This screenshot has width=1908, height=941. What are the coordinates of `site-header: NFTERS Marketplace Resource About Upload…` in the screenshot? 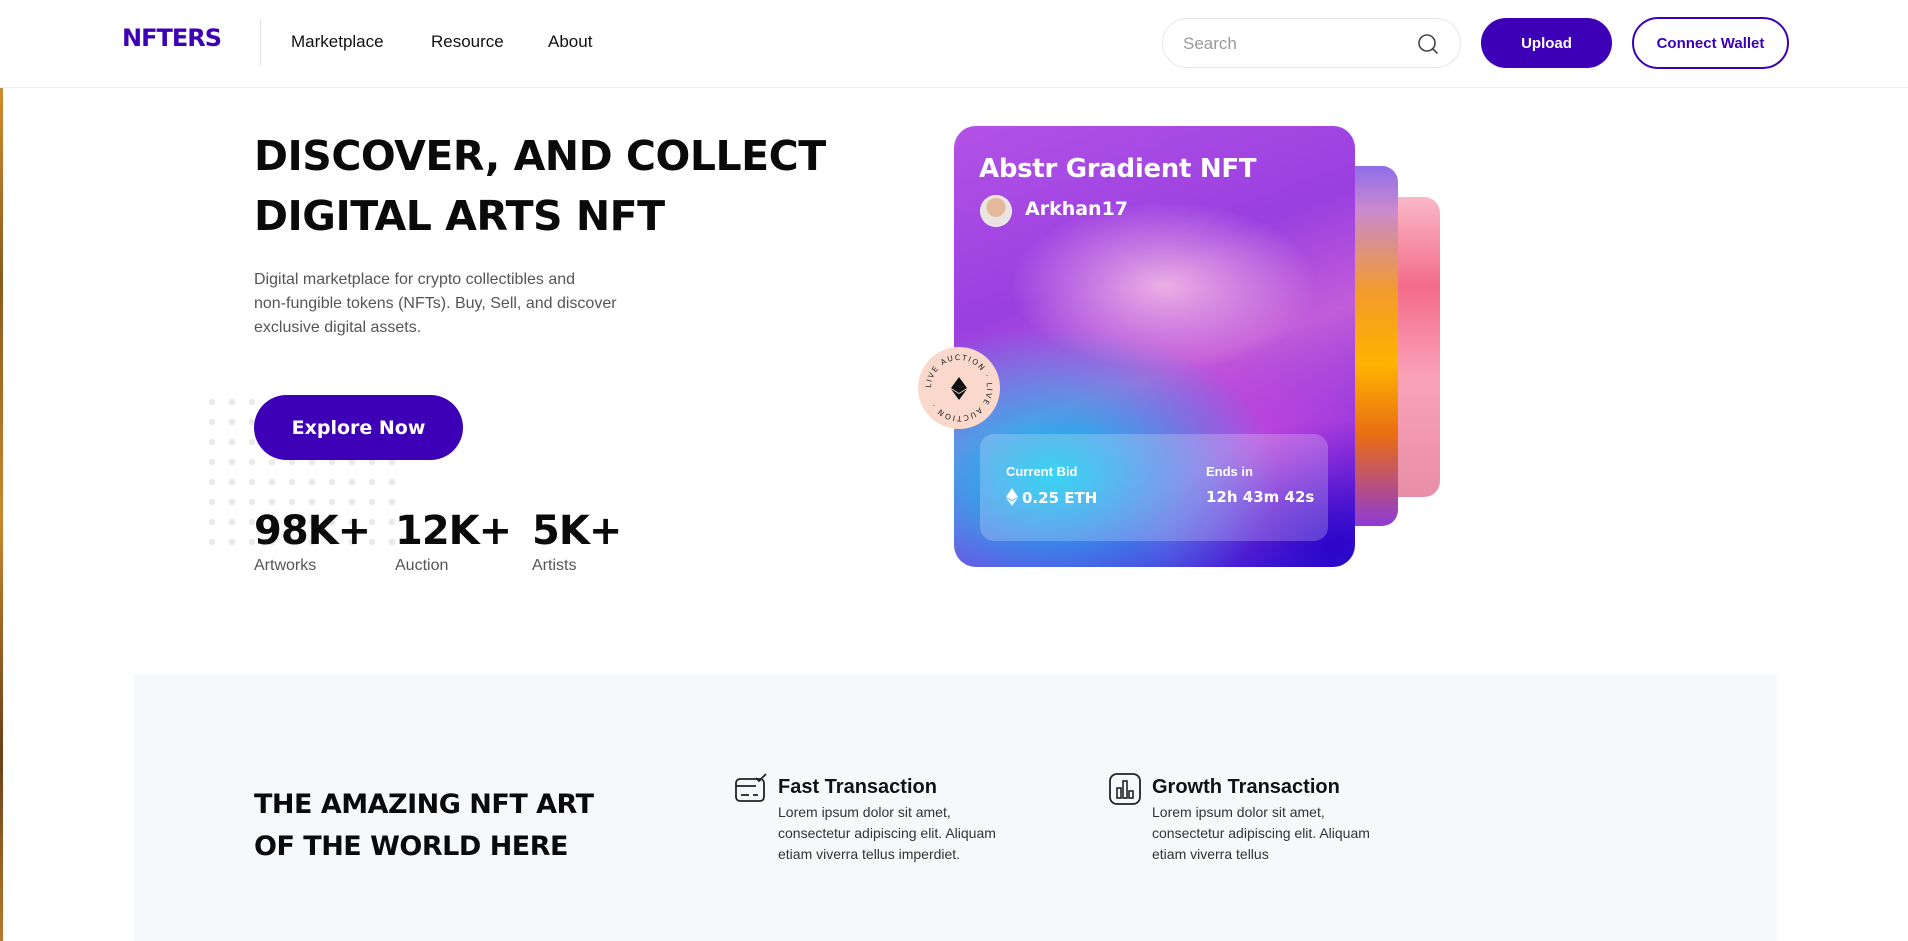 It's located at (954, 44).